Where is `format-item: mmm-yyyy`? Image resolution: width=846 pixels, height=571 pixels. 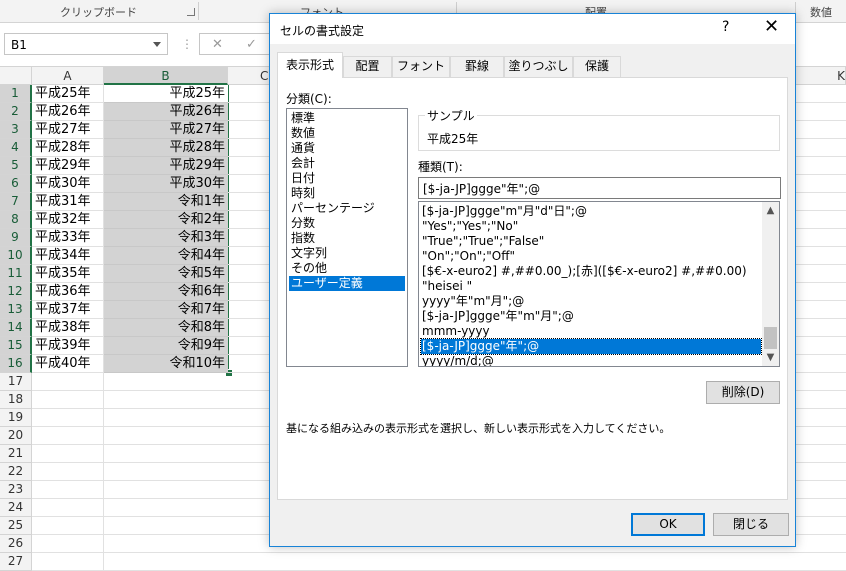
format-item: mmm-yyyy is located at coordinates (591, 331).